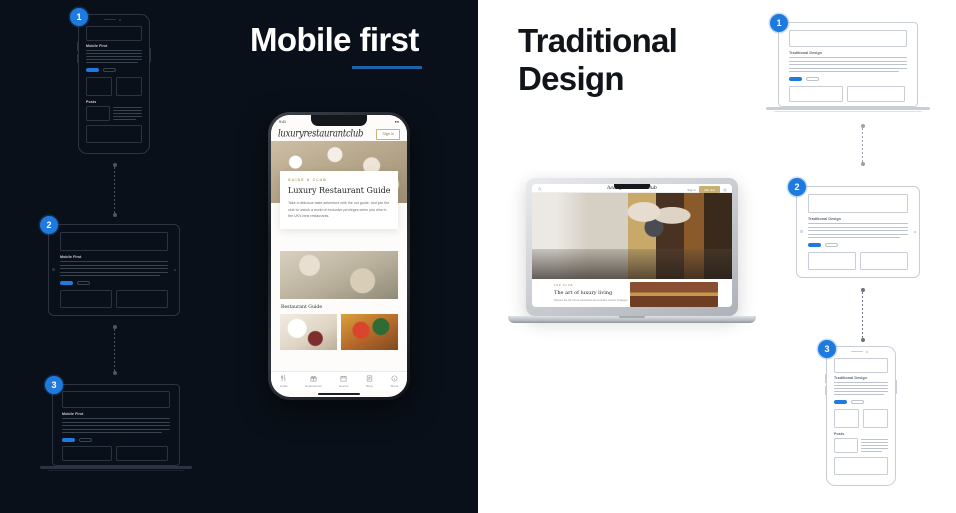 The width and height of the screenshot is (956, 513). What do you see at coordinates (344, 386) in the screenshot?
I see `nav-label: Events` at bounding box center [344, 386].